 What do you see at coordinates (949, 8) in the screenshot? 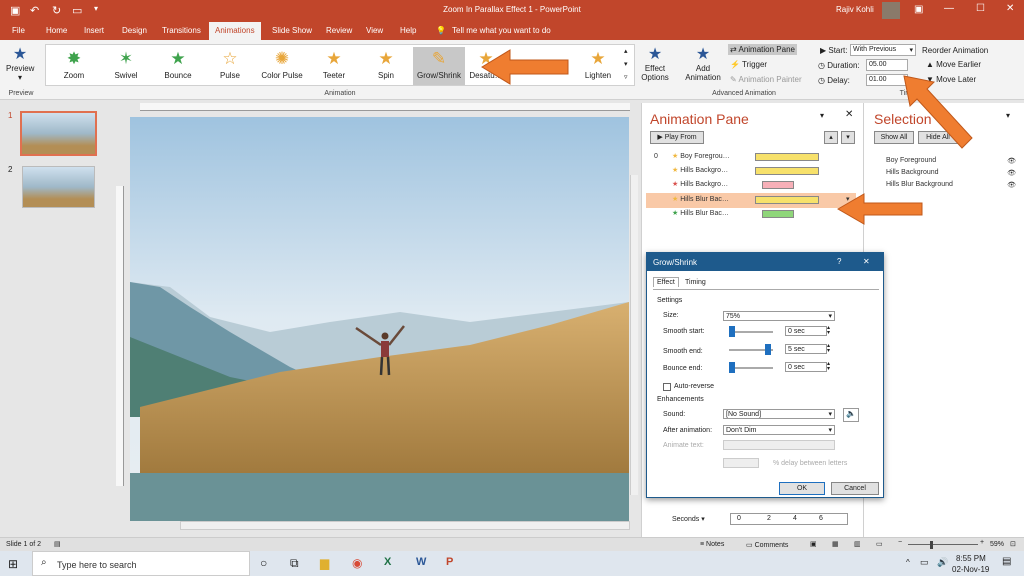
I see `minimize-icon: —` at bounding box center [949, 8].